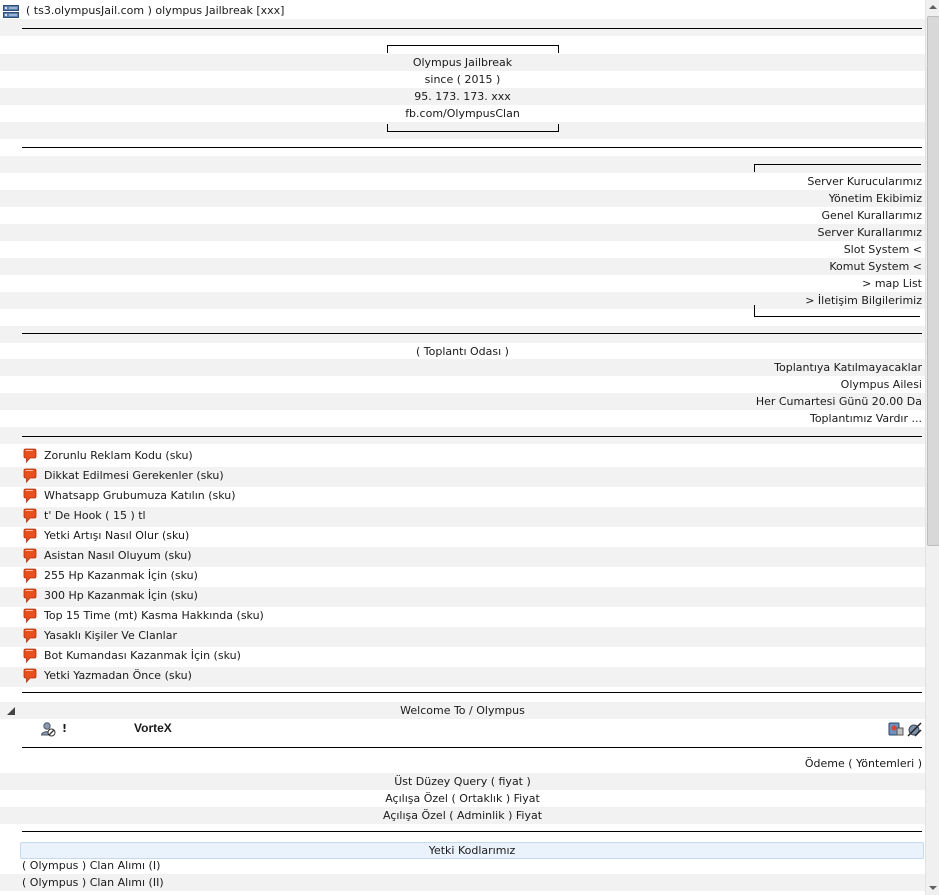 The image size is (939, 895). Describe the element at coordinates (882, 249) in the screenshot. I see `menu-item-5: Slot System <` at that location.